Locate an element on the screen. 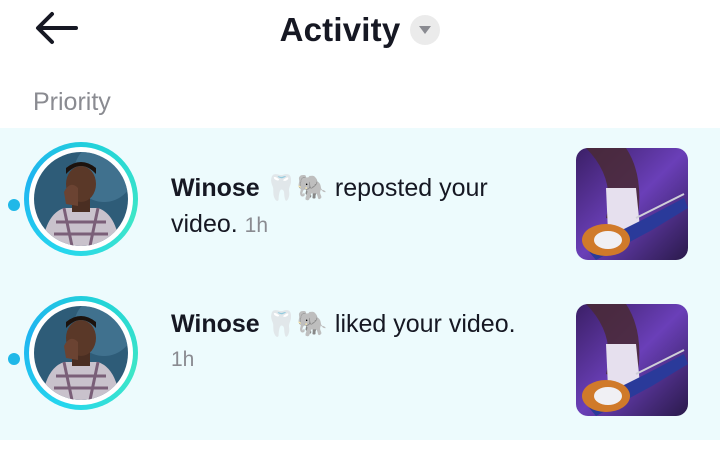  caret-down-icon is located at coordinates (425, 30).